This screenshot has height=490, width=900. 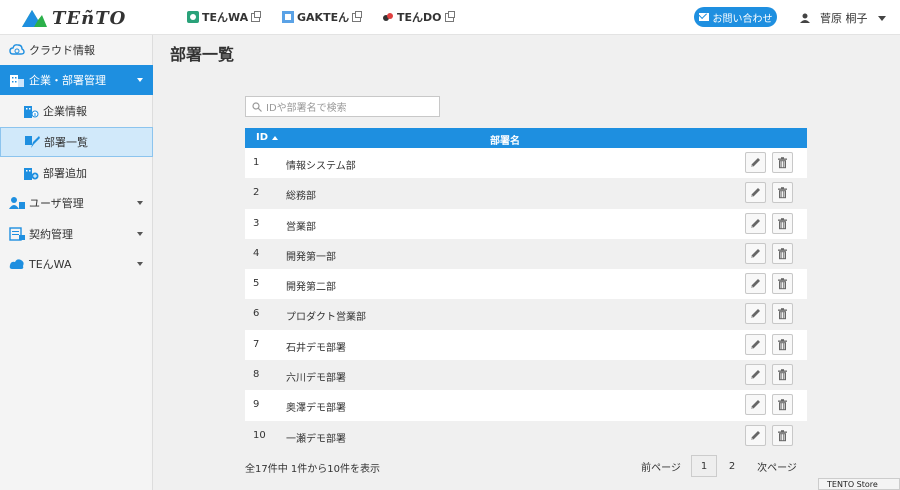 What do you see at coordinates (418, 17) in the screenshot?
I see `service-link-tendo: TEんDO` at bounding box center [418, 17].